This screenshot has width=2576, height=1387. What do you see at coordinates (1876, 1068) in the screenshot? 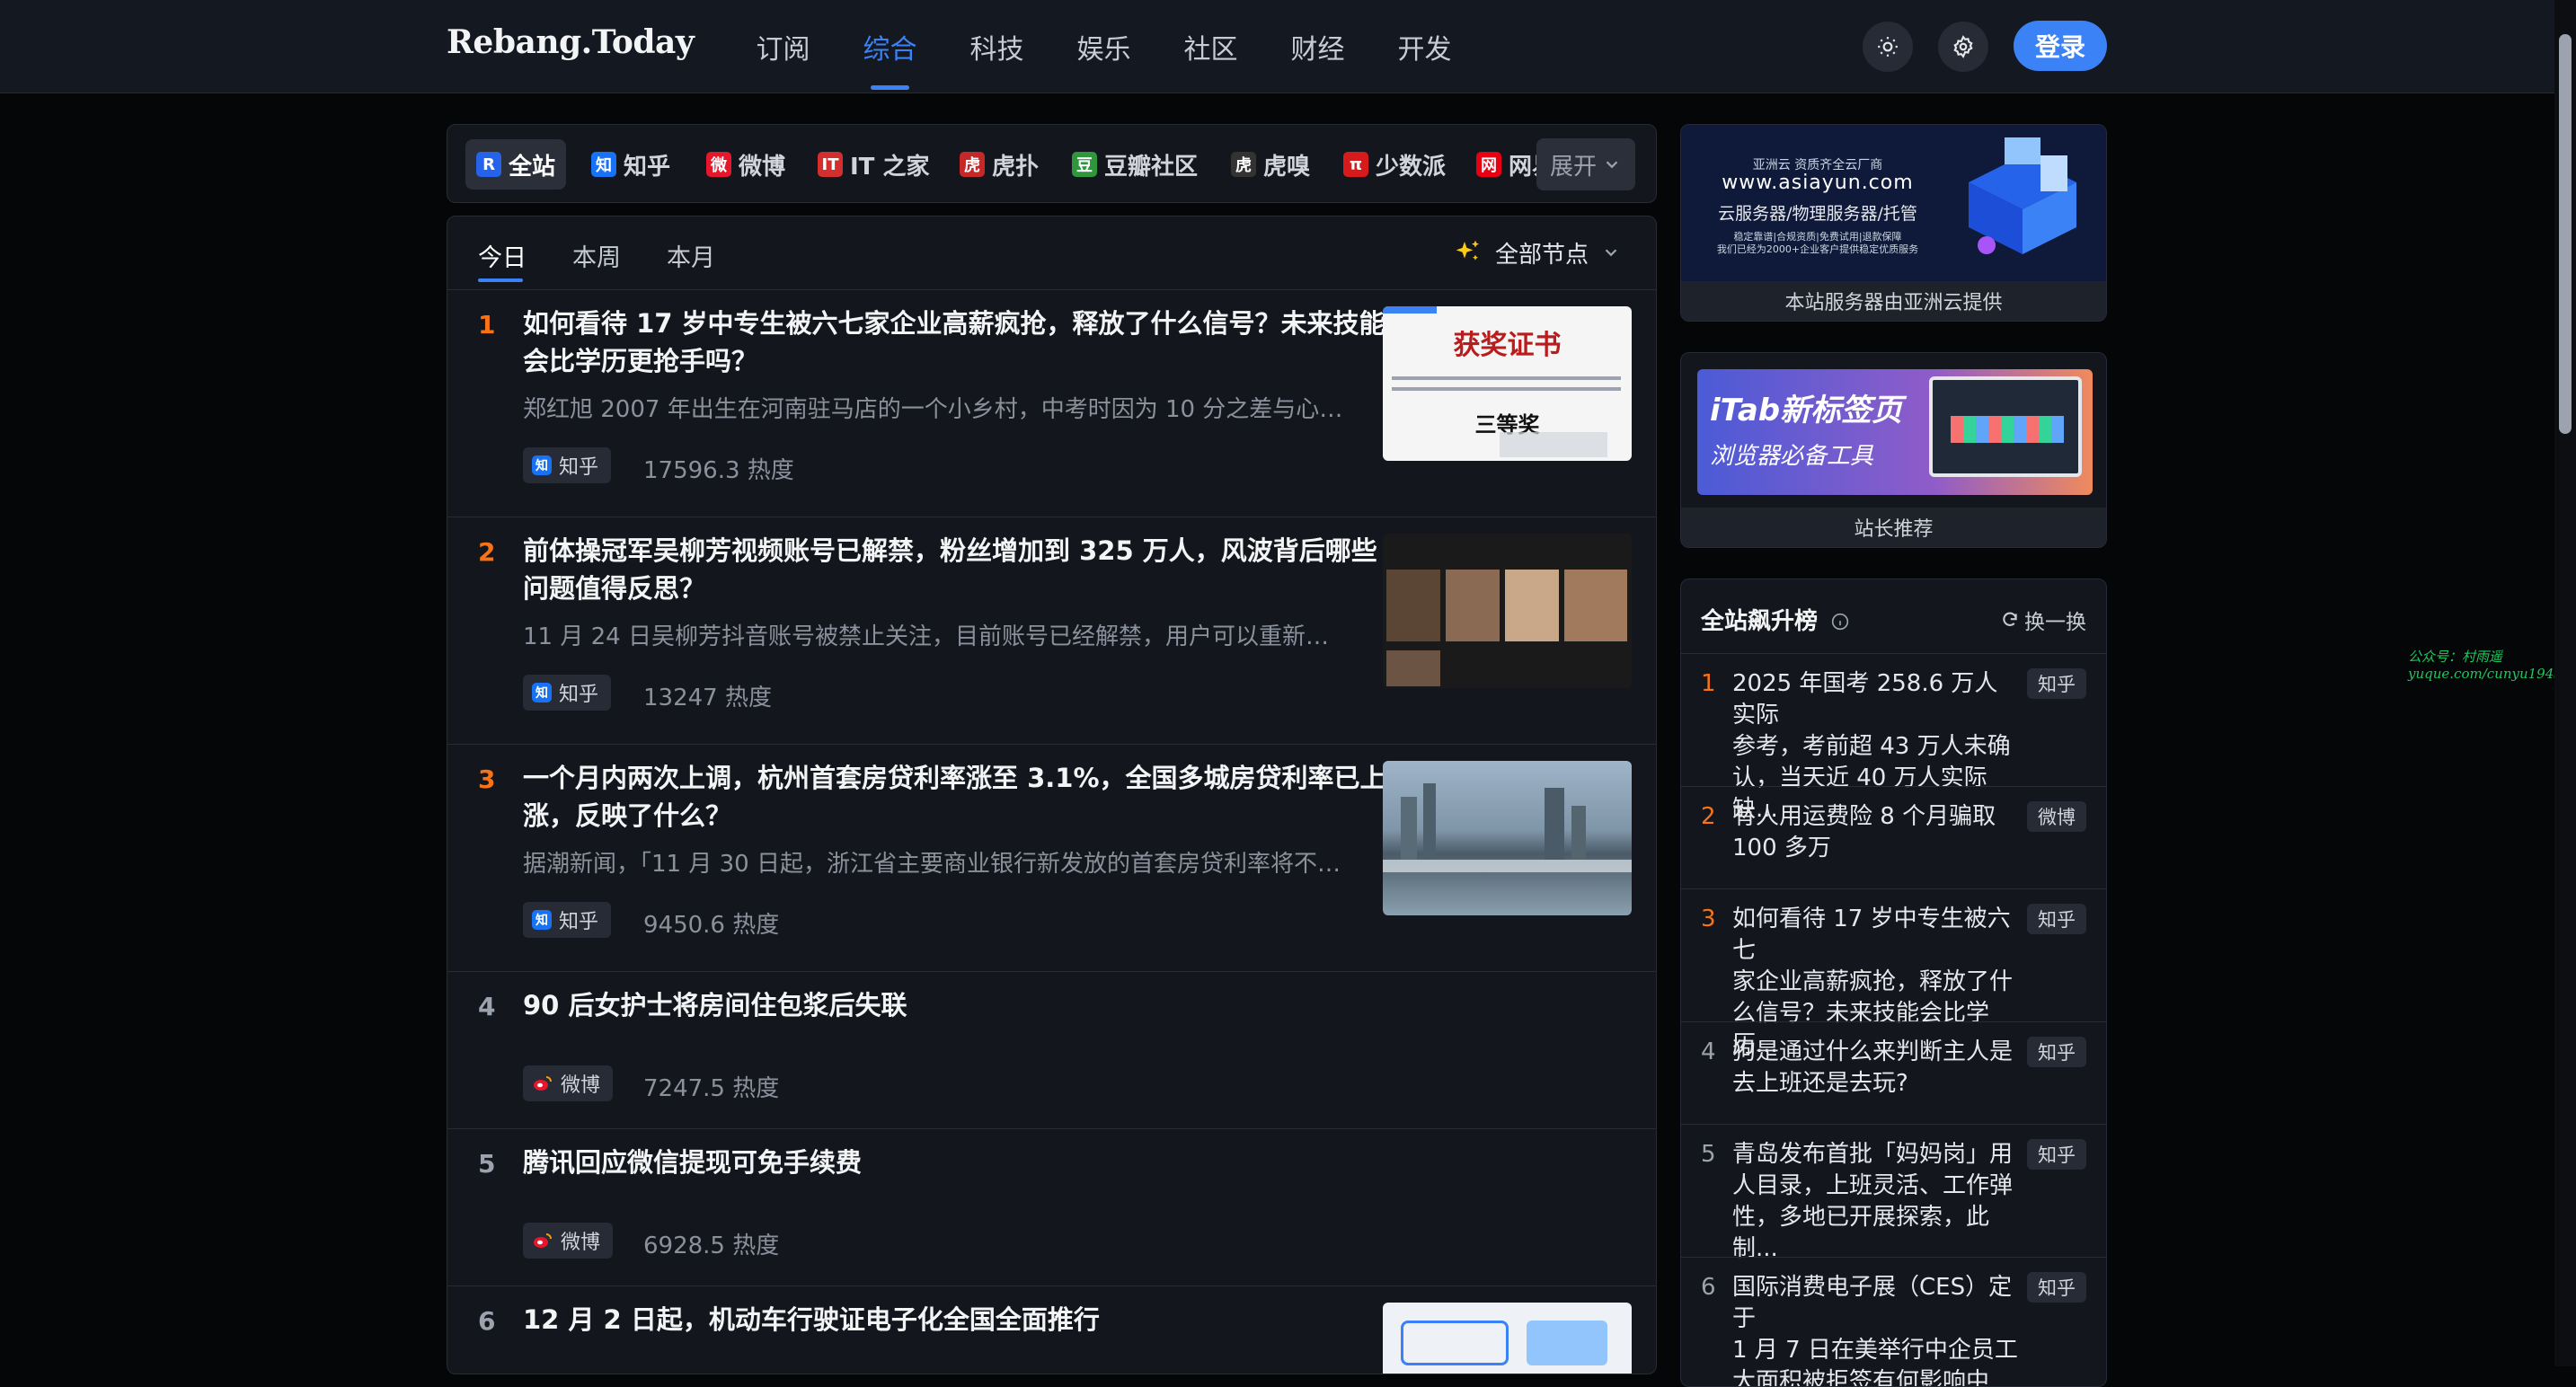
I see `ranking-item-title: 狗是通过什么来判断主人是 去上班还是去玩?` at bounding box center [1876, 1068].